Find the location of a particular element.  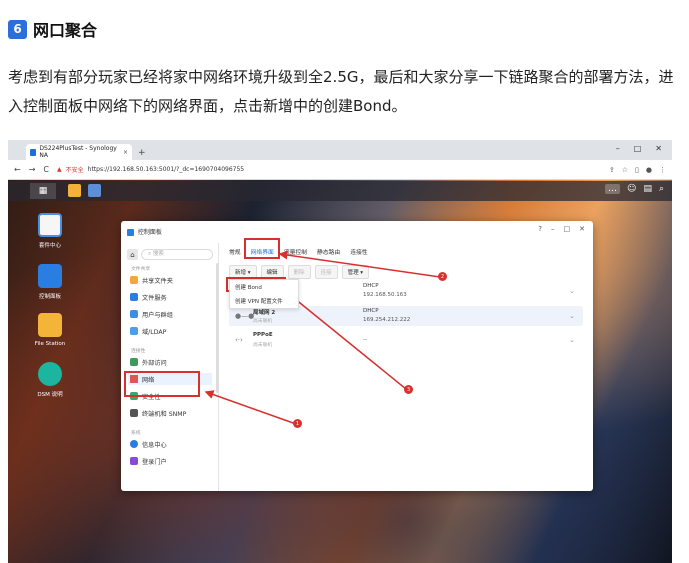

sidebar-item-info-center: 信息中心 is located at coordinates (170, 444).